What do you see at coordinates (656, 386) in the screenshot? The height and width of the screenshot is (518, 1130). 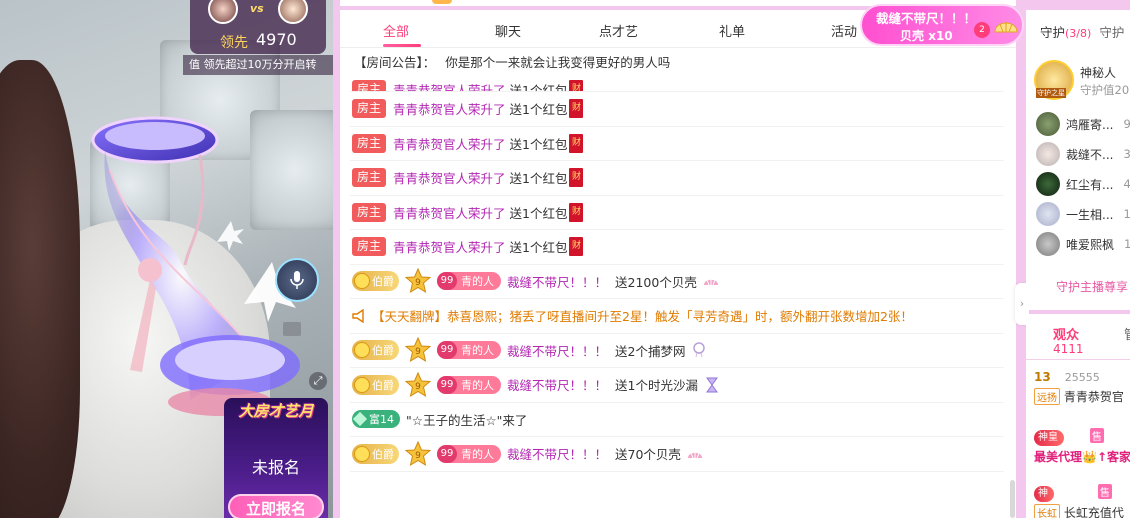 I see `chat-action: 送1个时光沙漏` at bounding box center [656, 386].